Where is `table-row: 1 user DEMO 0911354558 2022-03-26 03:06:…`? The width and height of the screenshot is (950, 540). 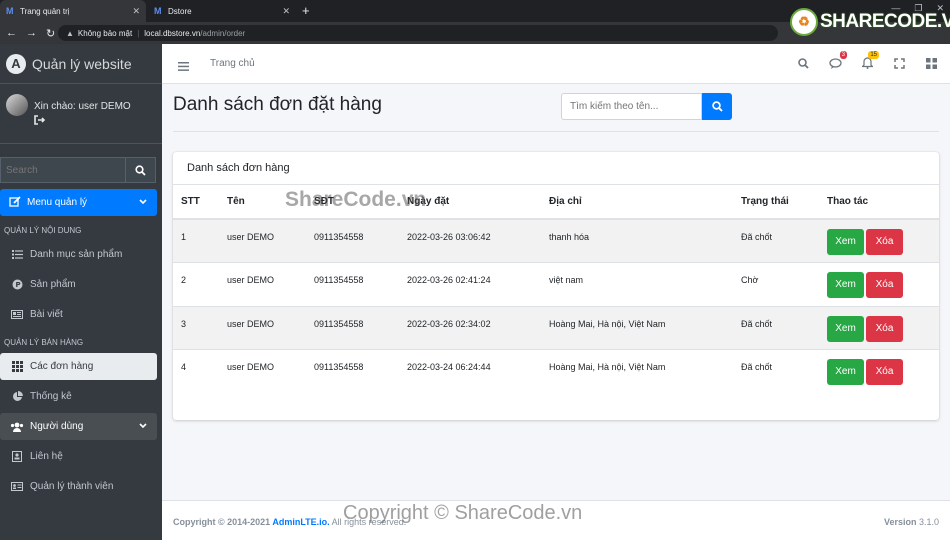 table-row: 1 user DEMO 0911354558 2022-03-26 03:06:… is located at coordinates (556, 240).